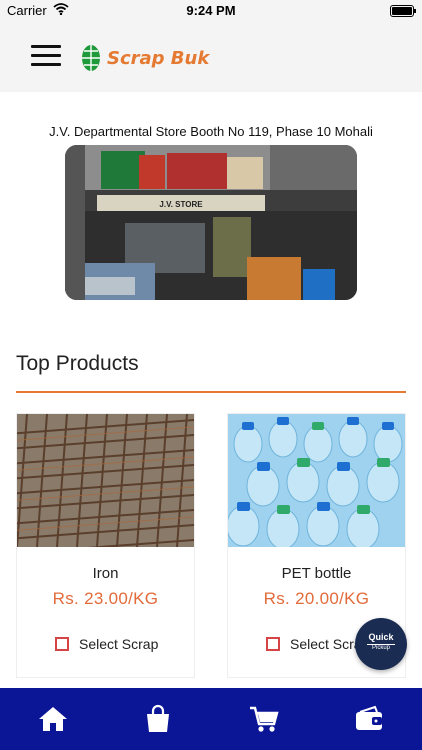 The height and width of the screenshot is (750, 422). I want to click on cart-icon, so click(264, 719).